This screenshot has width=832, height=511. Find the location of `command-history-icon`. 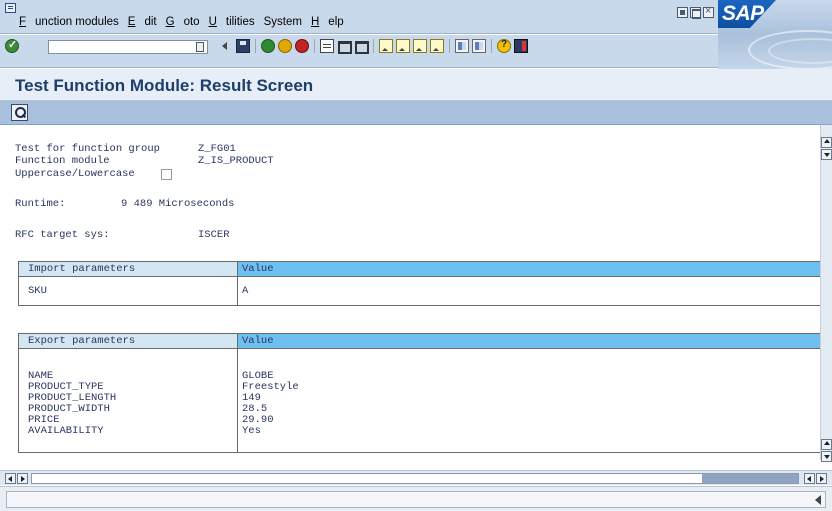

command-history-icon is located at coordinates (200, 47).